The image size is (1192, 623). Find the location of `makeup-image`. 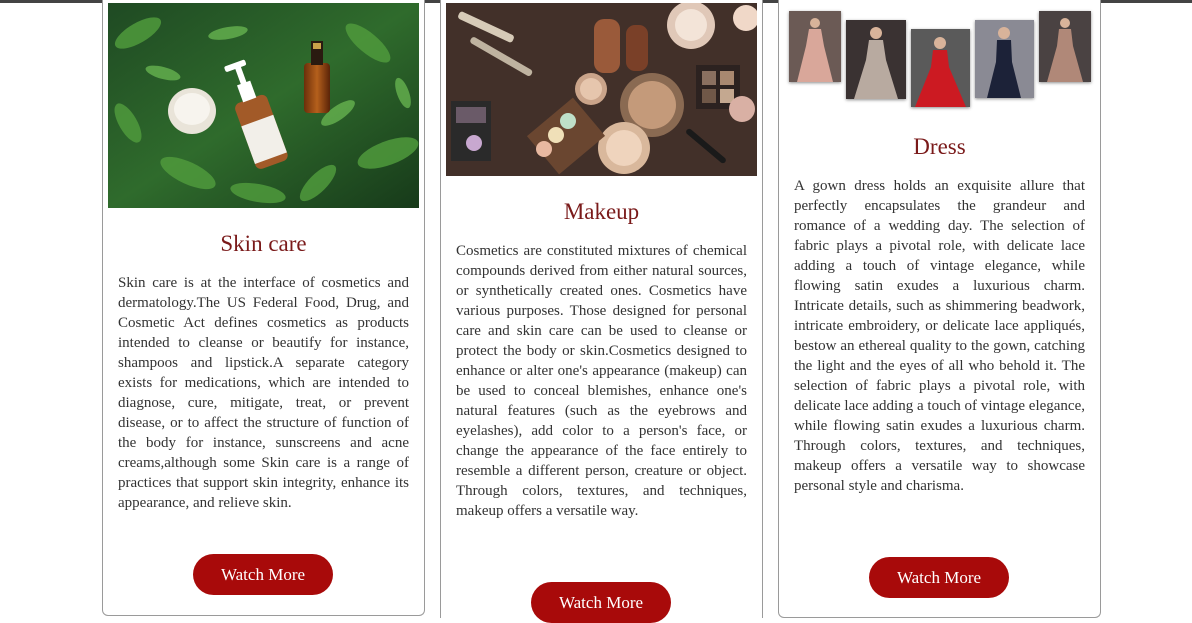

makeup-image is located at coordinates (601, 89).